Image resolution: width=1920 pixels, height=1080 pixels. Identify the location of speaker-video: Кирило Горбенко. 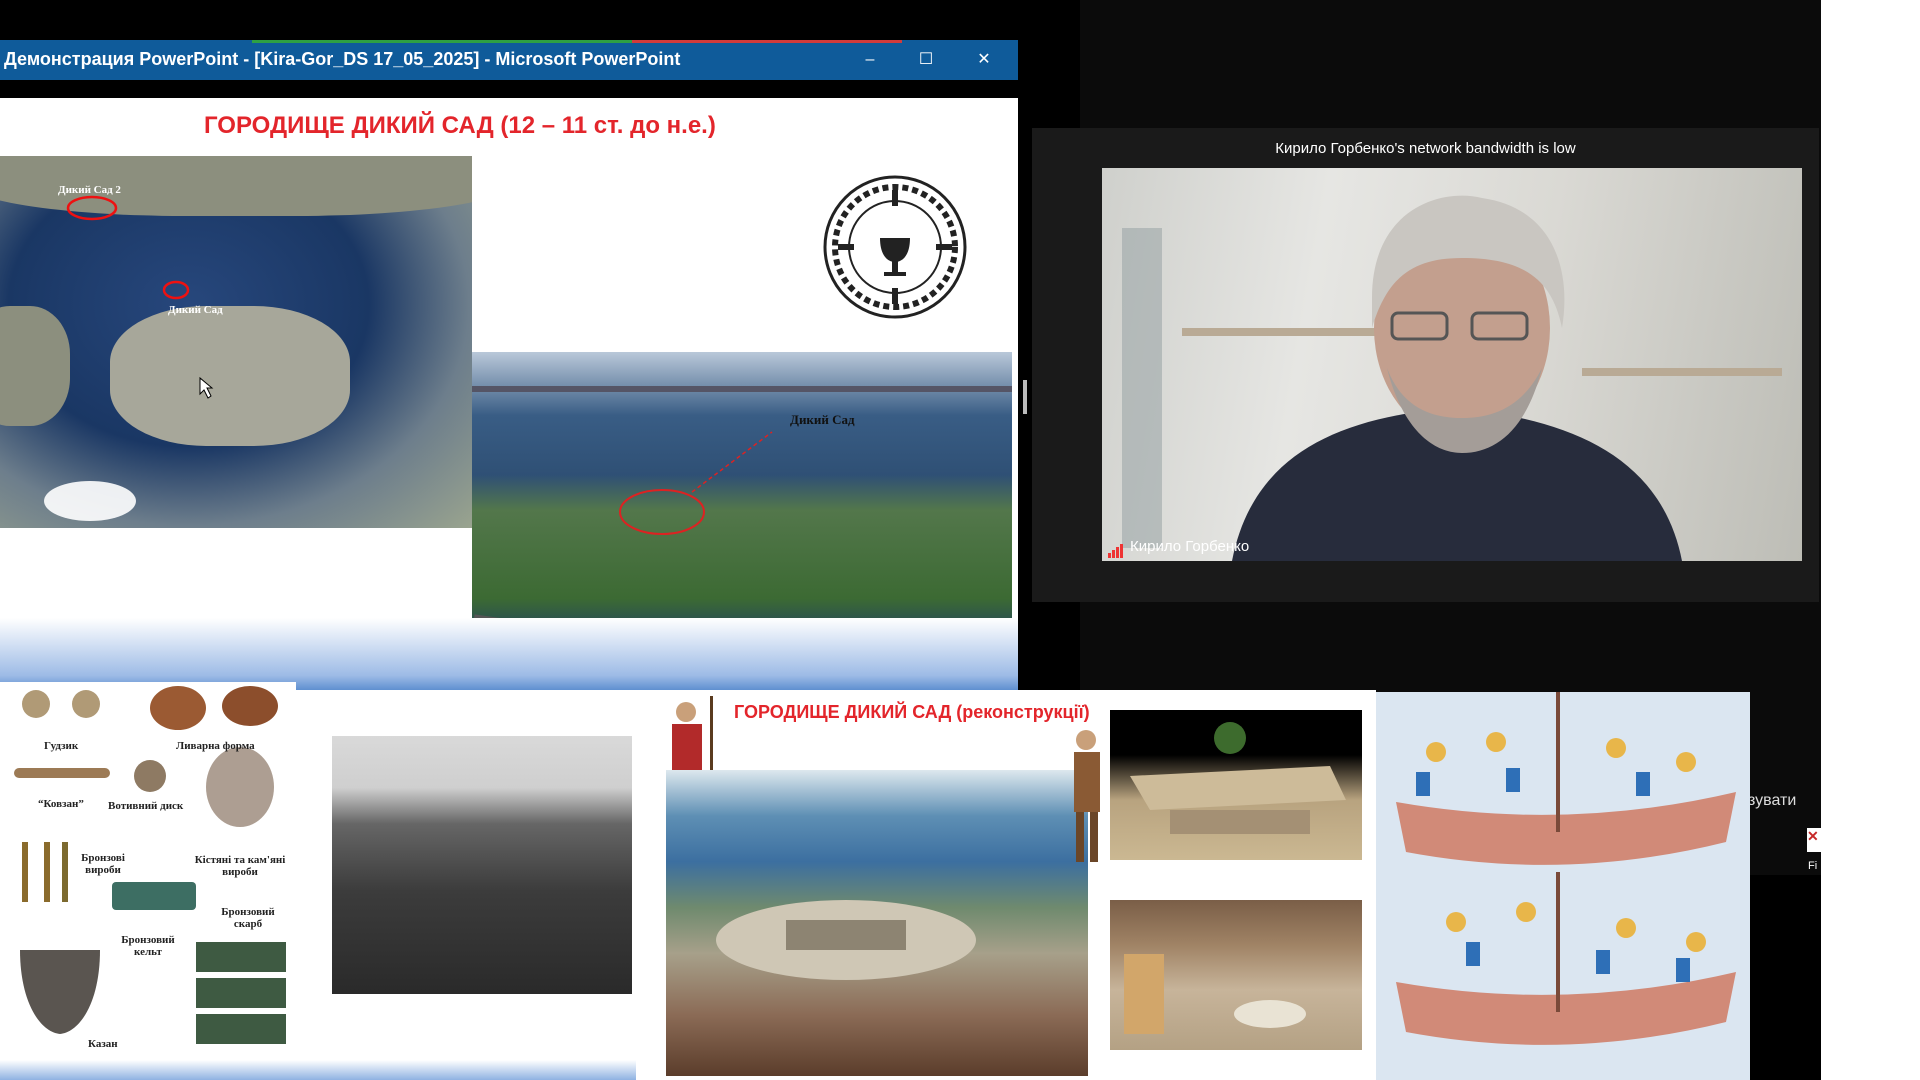
(1452, 364).